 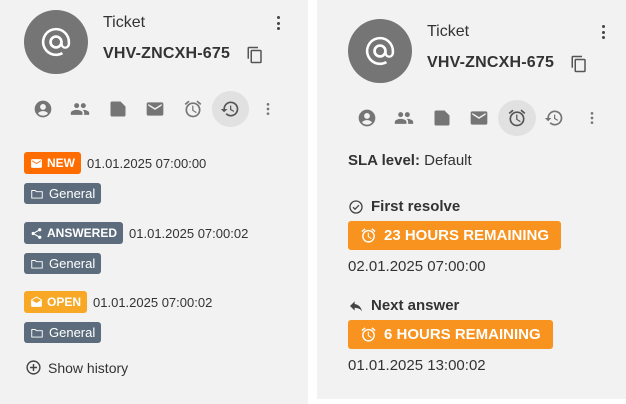 What do you see at coordinates (462, 334) in the screenshot?
I see `next-answer-remaining: 6 HOURS REMAINING` at bounding box center [462, 334].